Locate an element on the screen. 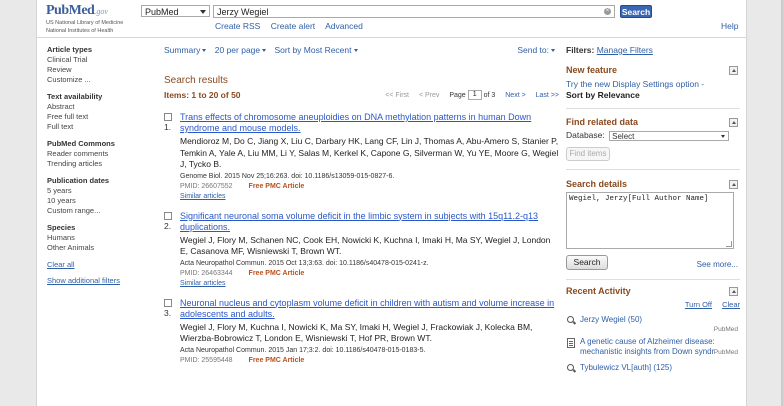 The image size is (783, 406). filter-reader-comments: Reader comments is located at coordinates (97, 154).